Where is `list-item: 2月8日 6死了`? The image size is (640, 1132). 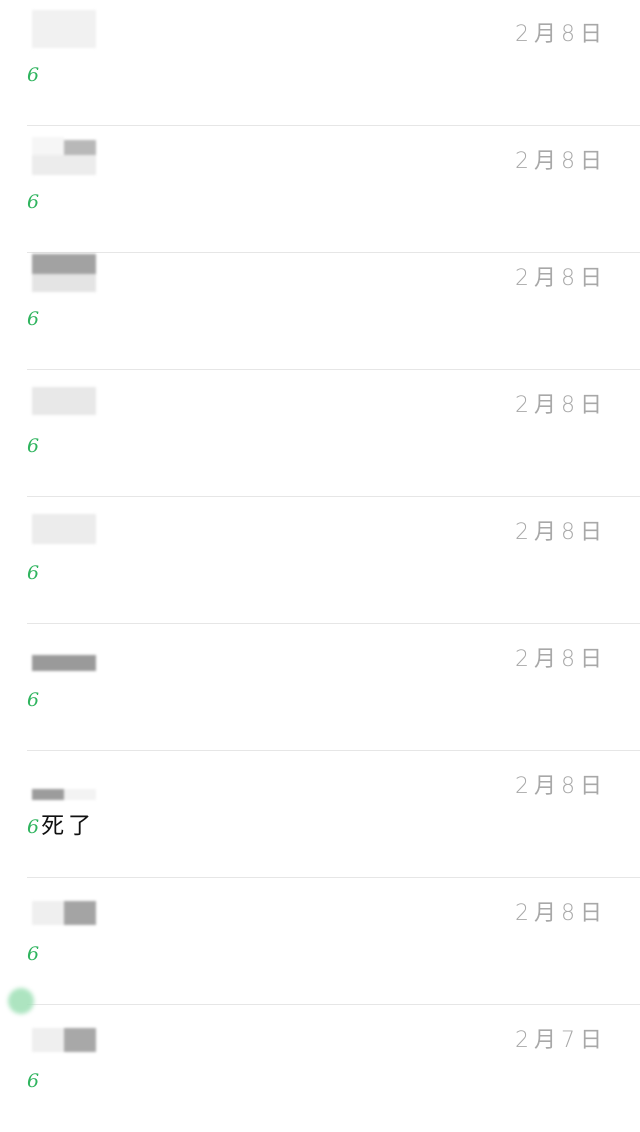 list-item: 2月8日 6死了 is located at coordinates (320, 815).